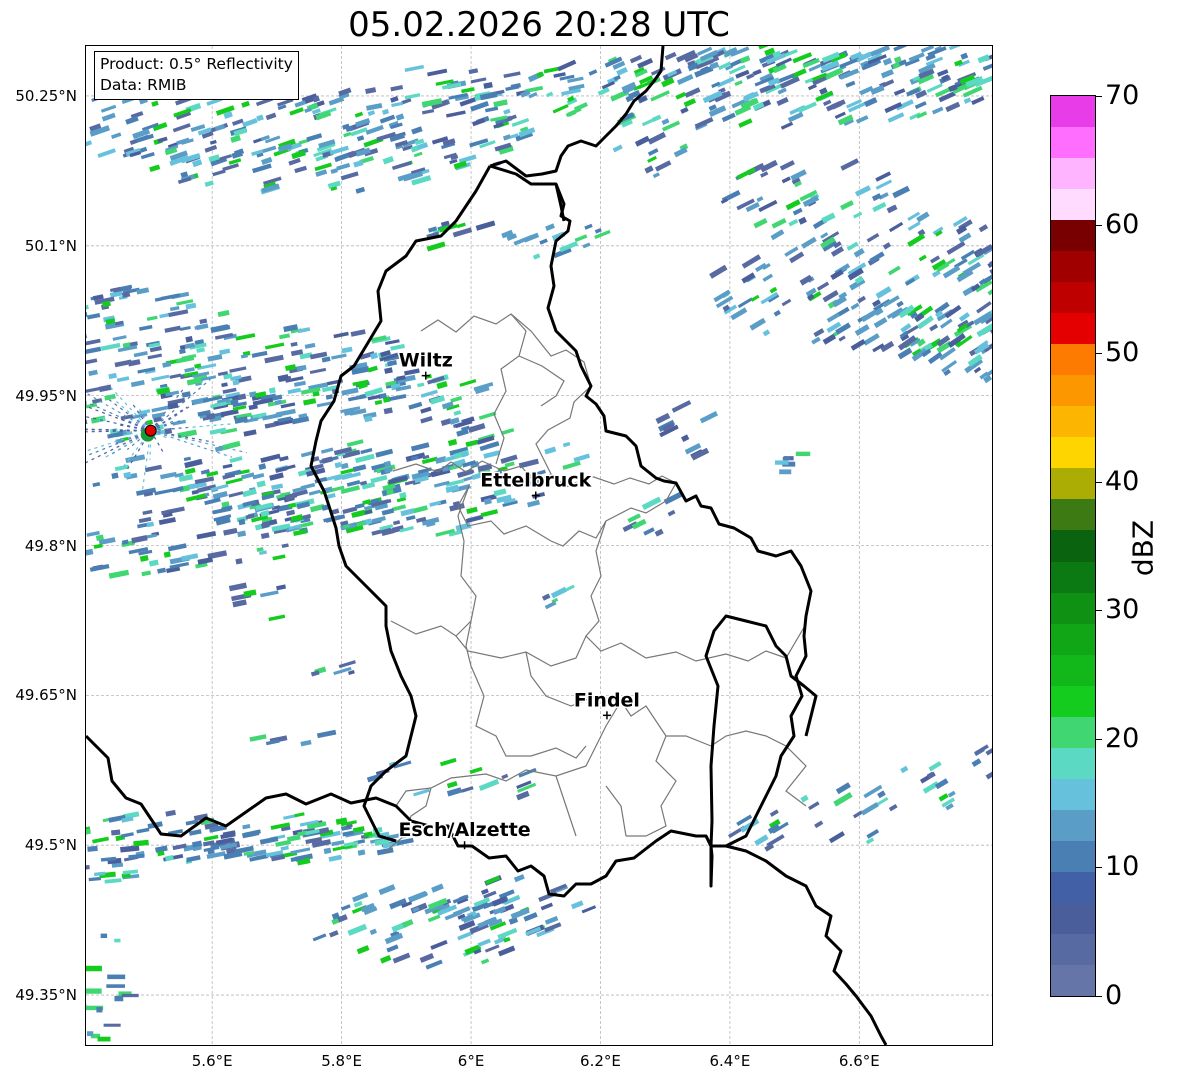 The height and width of the screenshot is (1081, 1184). I want to click on colorbar-unit-label: dBZ, so click(1143, 548).